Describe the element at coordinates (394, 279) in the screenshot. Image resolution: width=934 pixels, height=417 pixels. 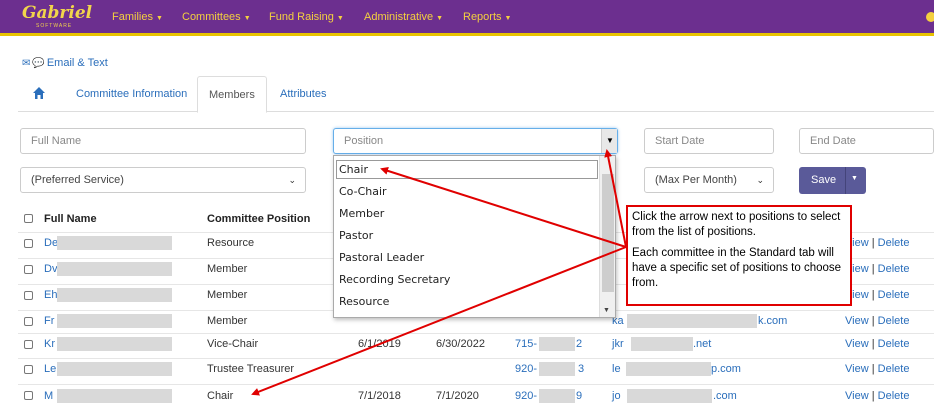
I see `position-option-recording-secretary: Recording Secretary` at that location.